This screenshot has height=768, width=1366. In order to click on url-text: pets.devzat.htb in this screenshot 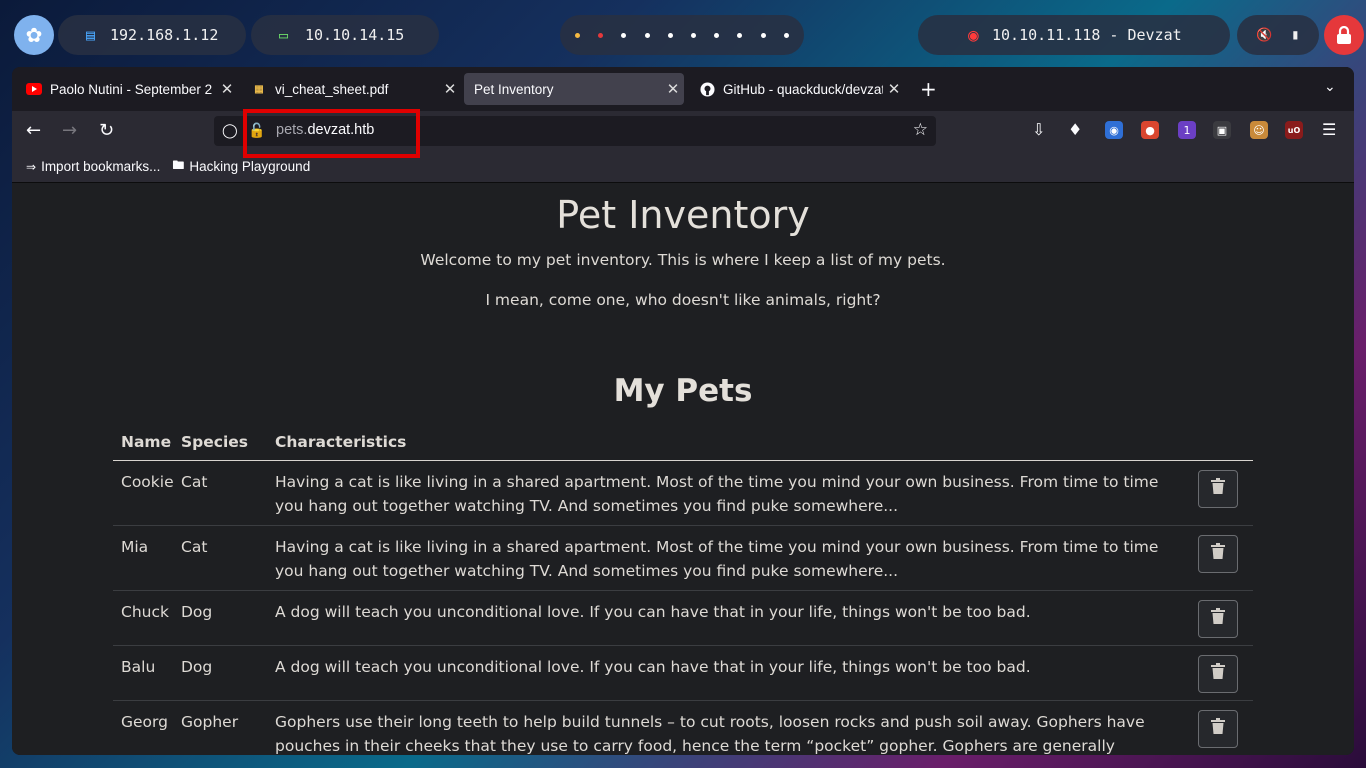, I will do `click(325, 130)`.